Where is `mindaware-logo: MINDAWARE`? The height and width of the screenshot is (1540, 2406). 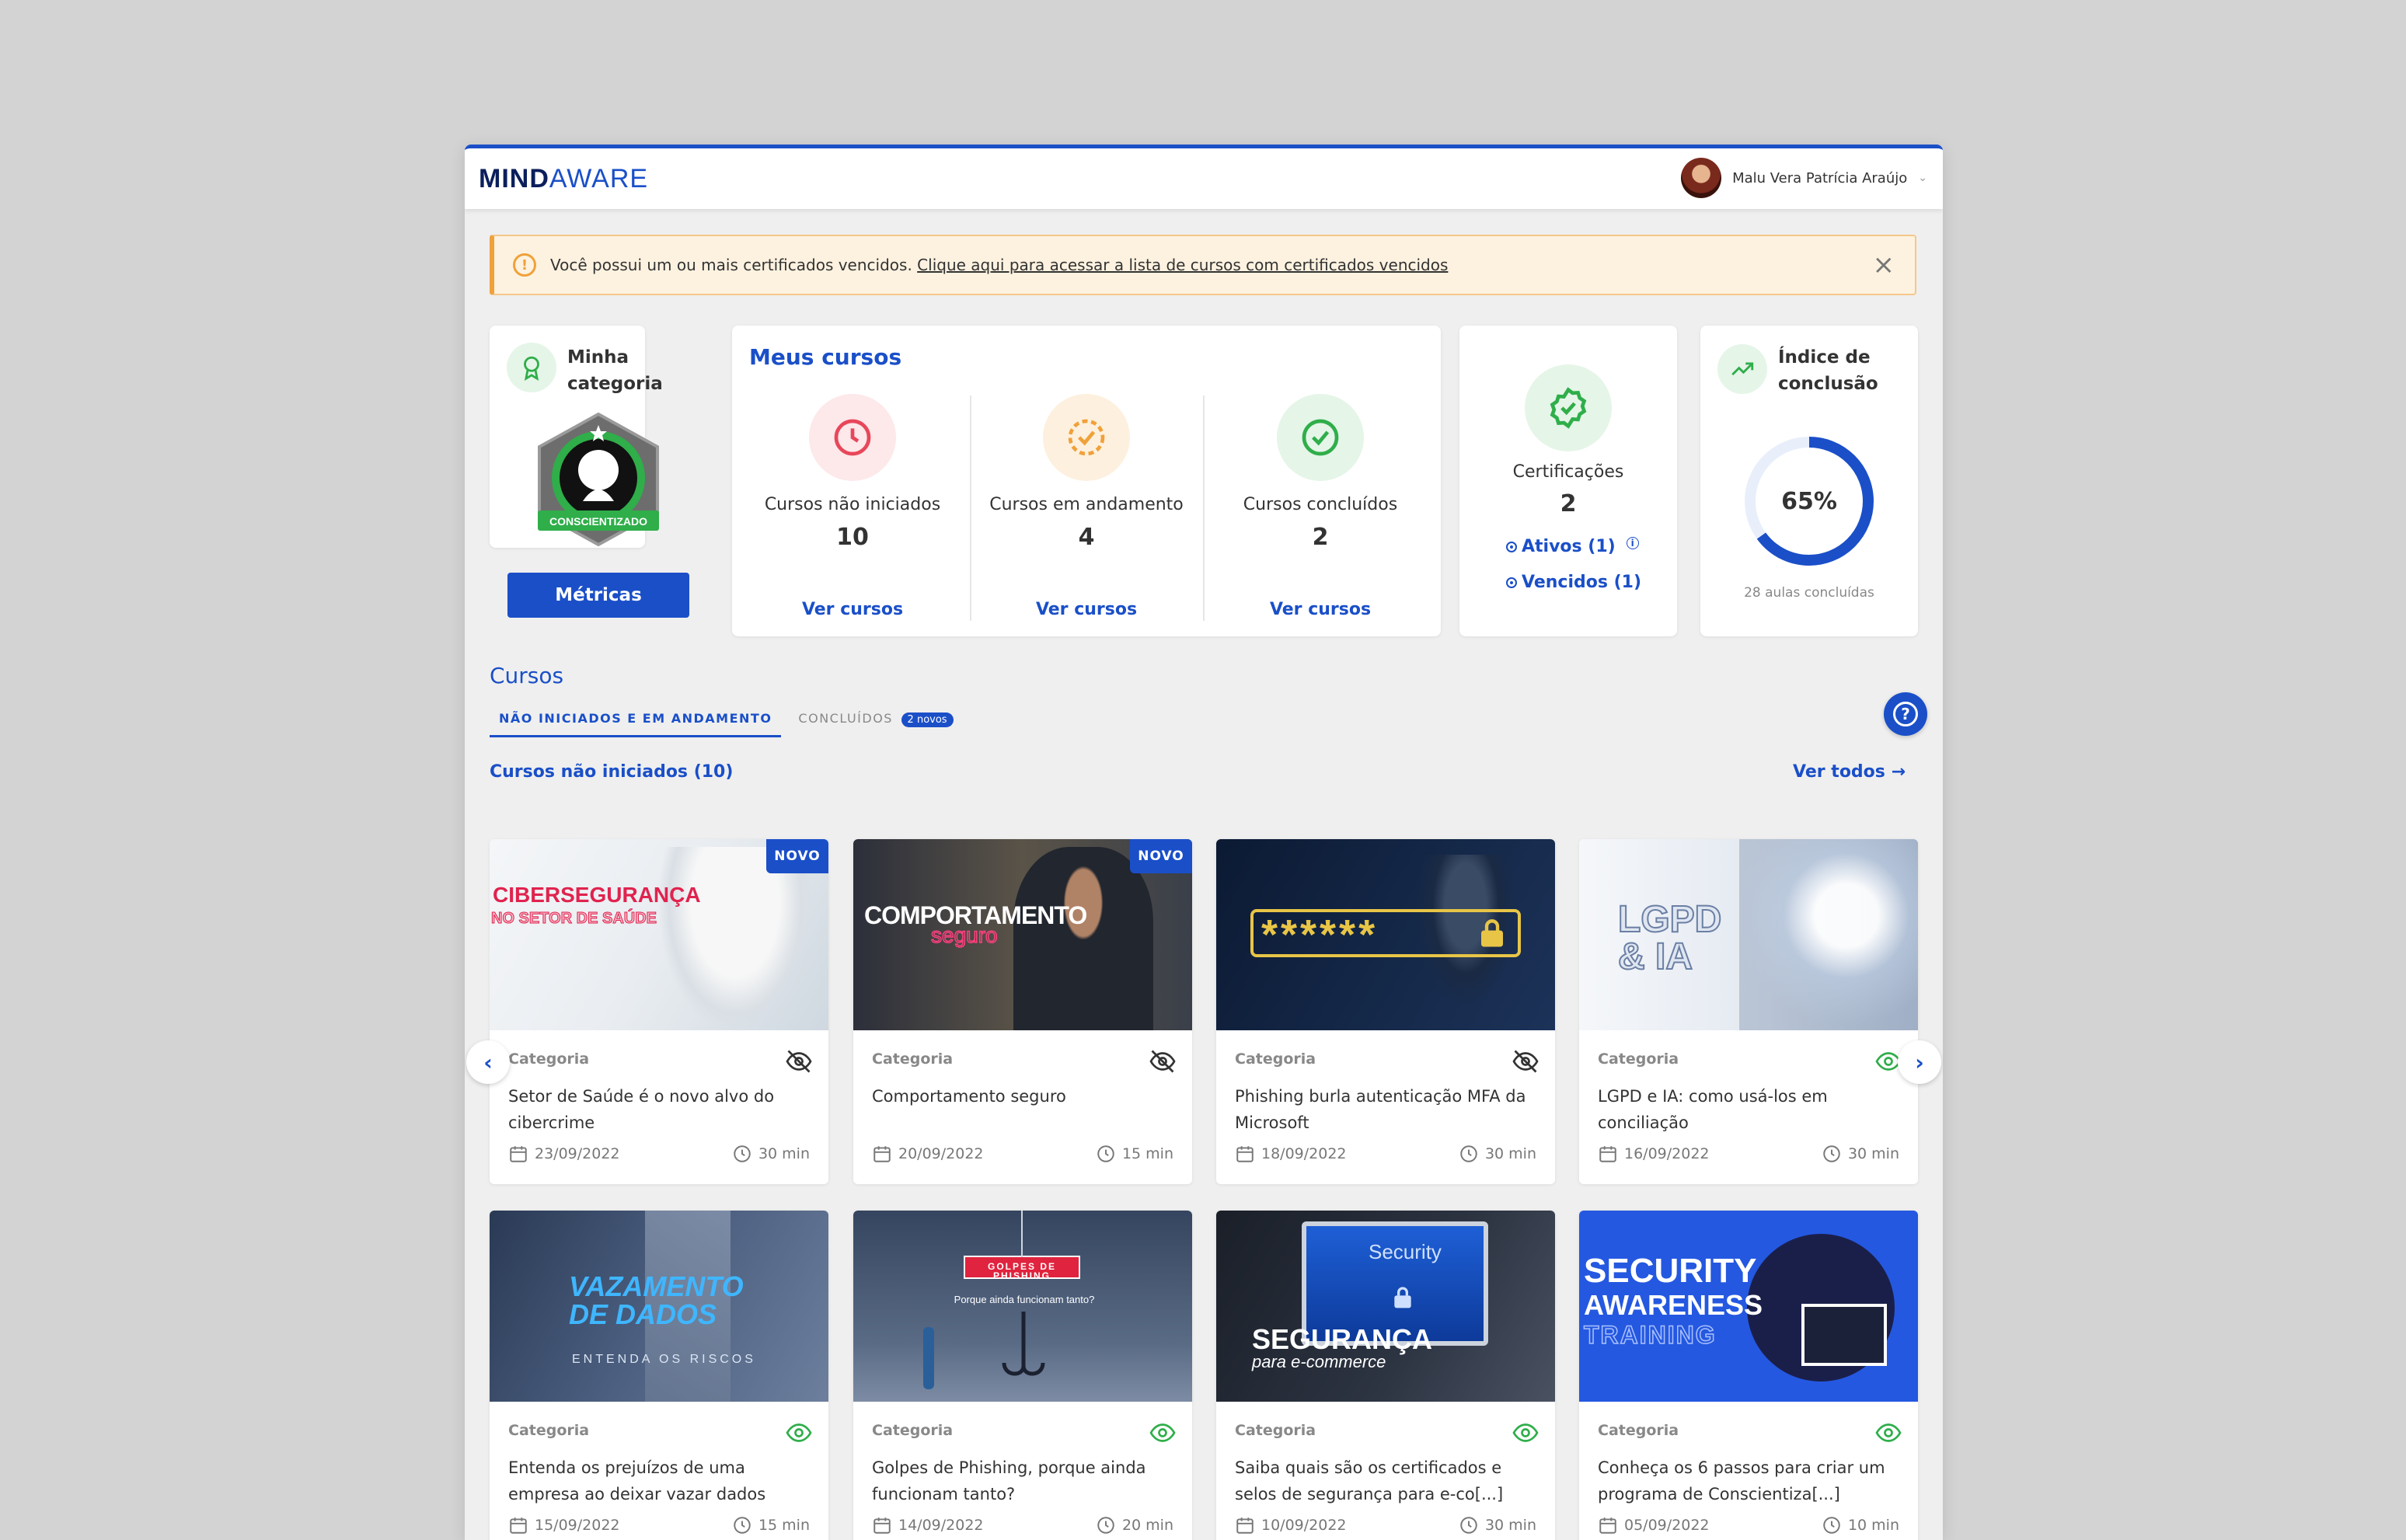
mindaware-logo: MINDAWARE is located at coordinates (563, 179).